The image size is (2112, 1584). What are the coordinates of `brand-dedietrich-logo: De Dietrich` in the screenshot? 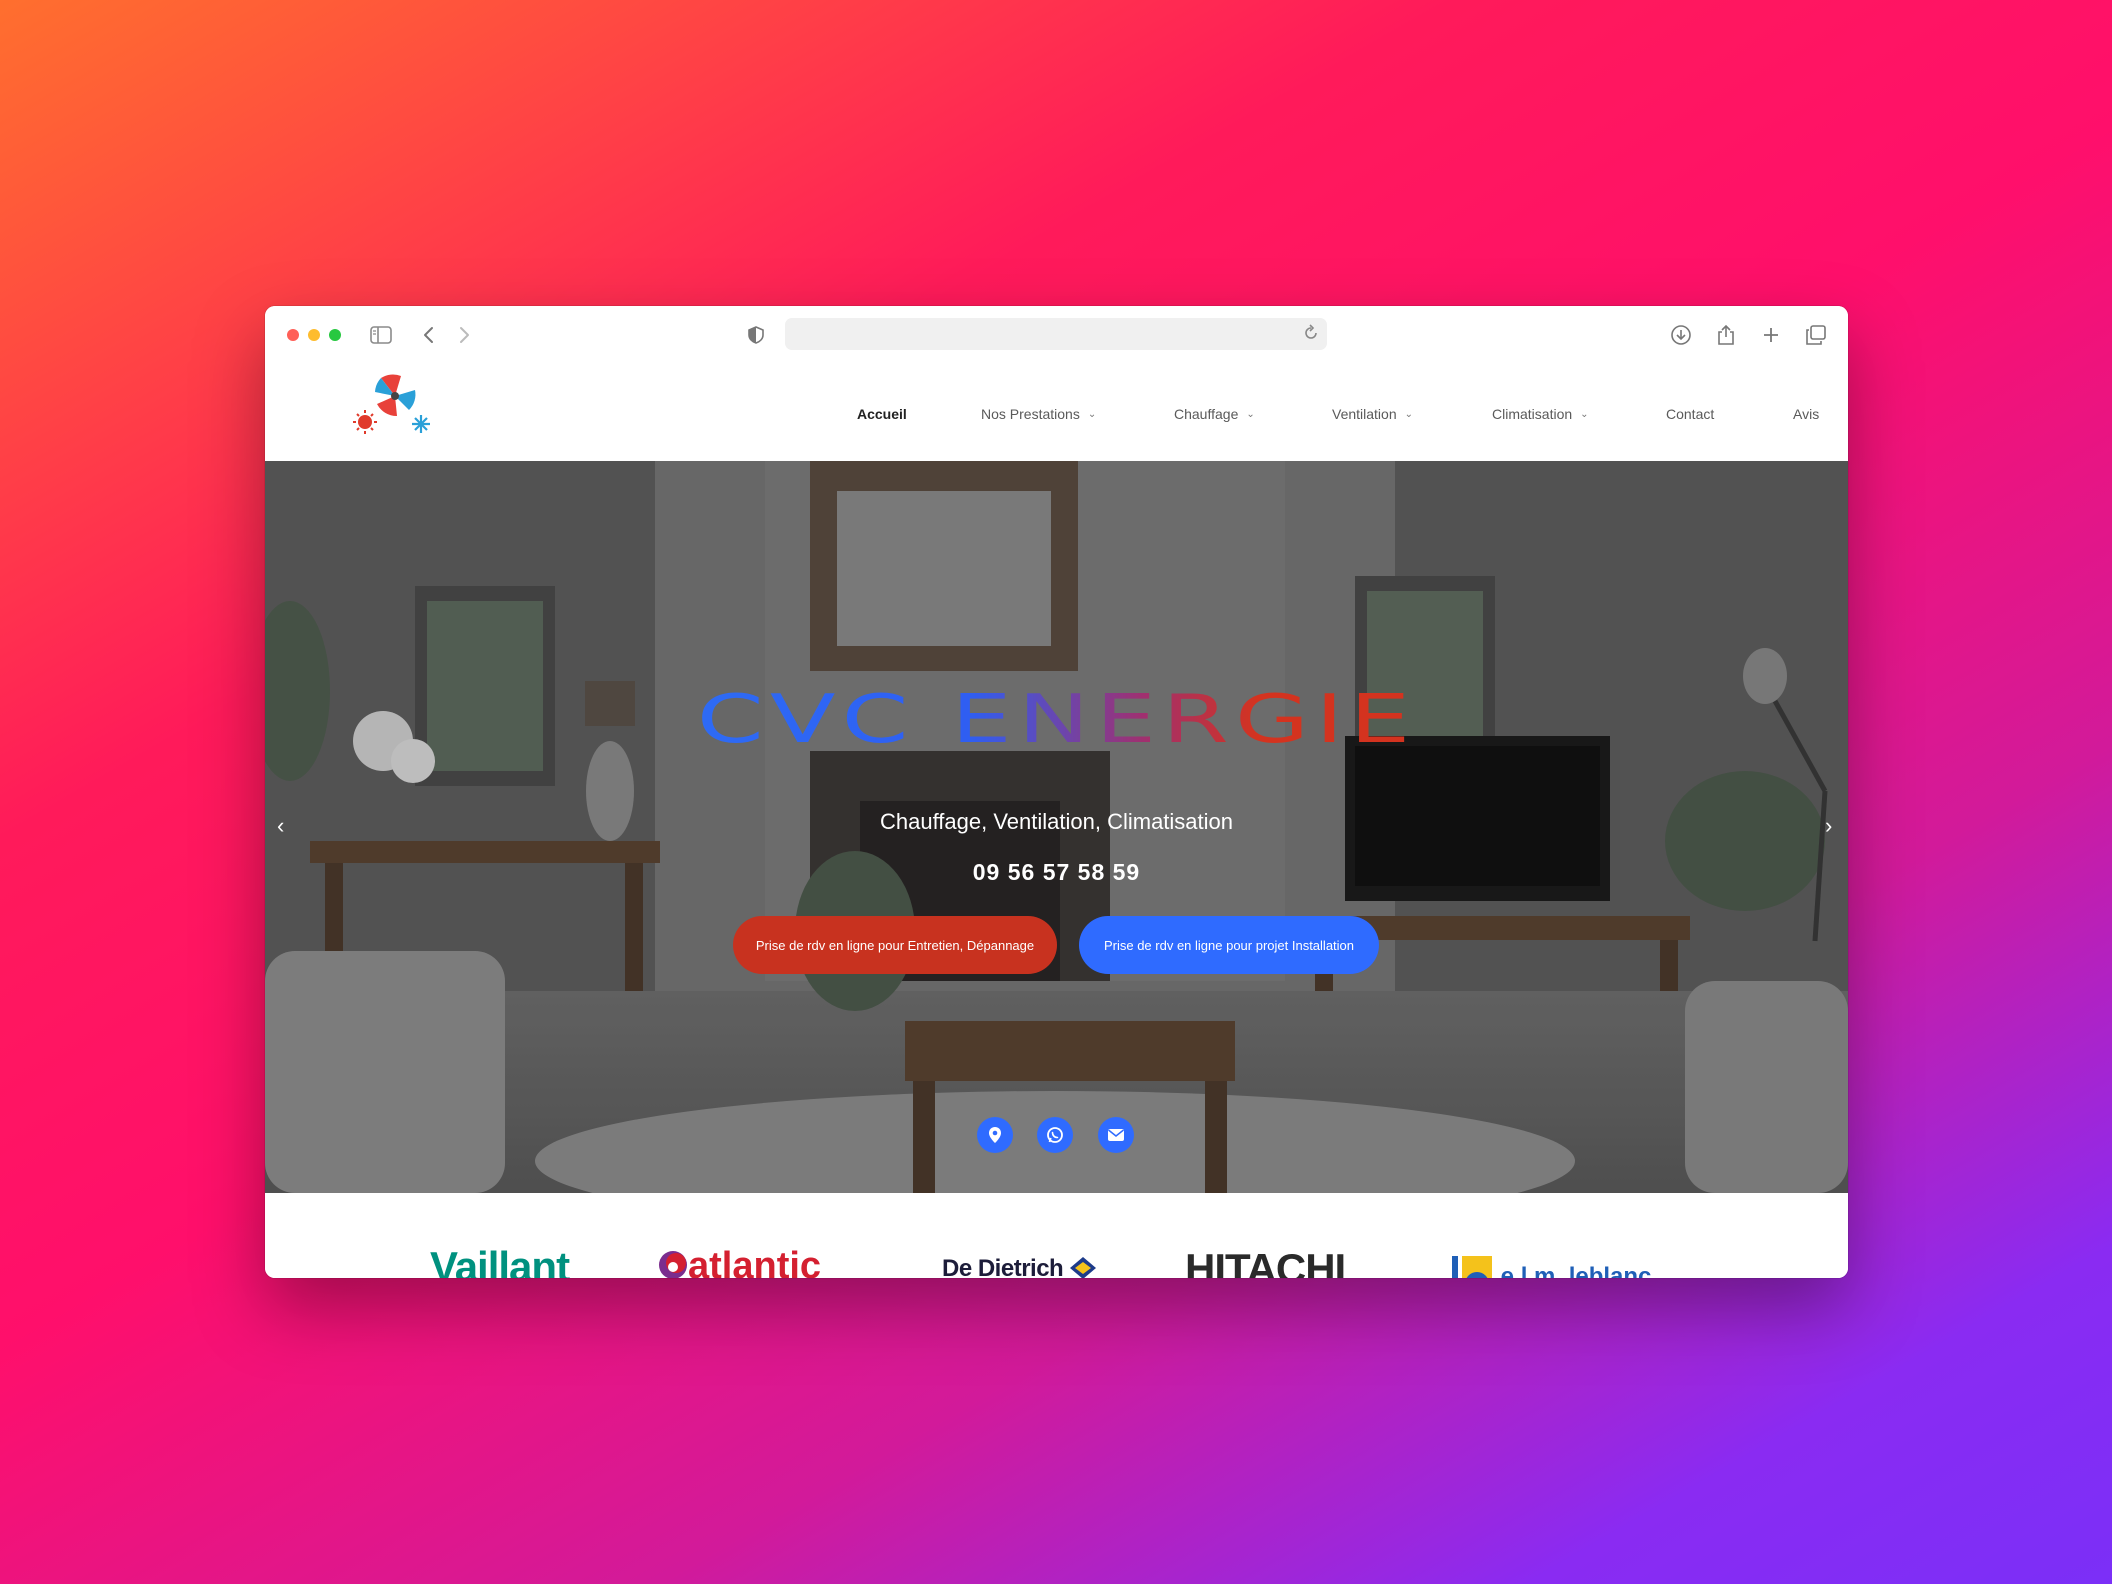 It's located at (1019, 1266).